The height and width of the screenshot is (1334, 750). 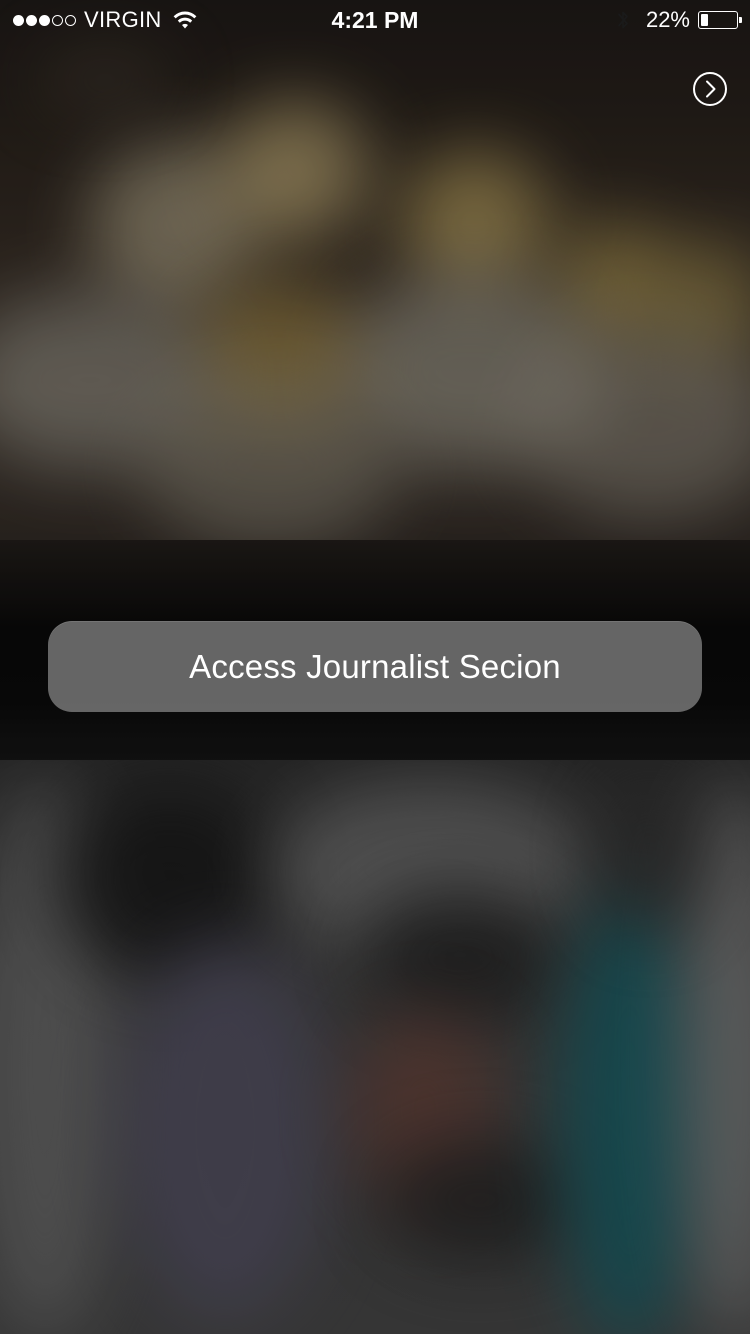 I want to click on next-button, so click(x=710, y=89).